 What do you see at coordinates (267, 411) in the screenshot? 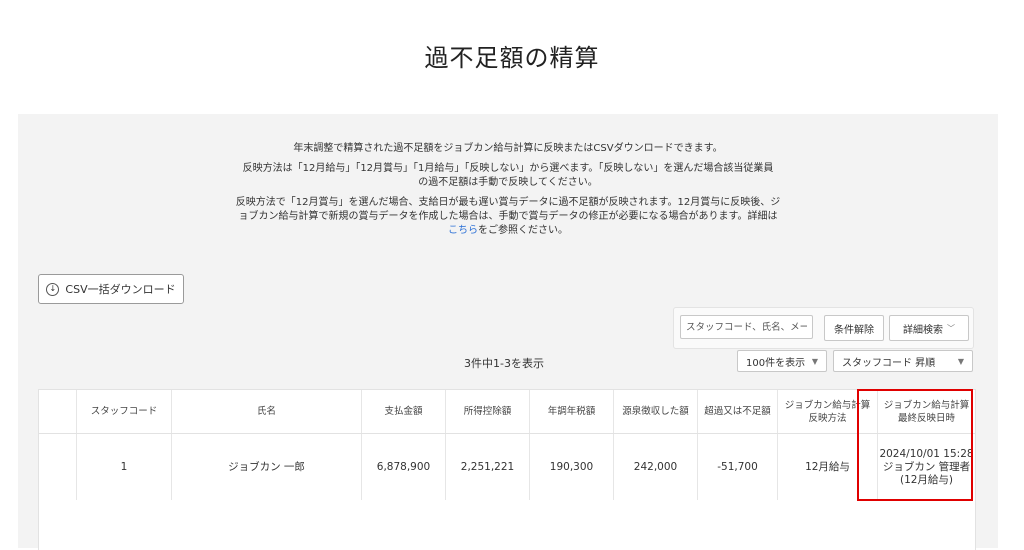
I see `header-cell: 氏名` at bounding box center [267, 411].